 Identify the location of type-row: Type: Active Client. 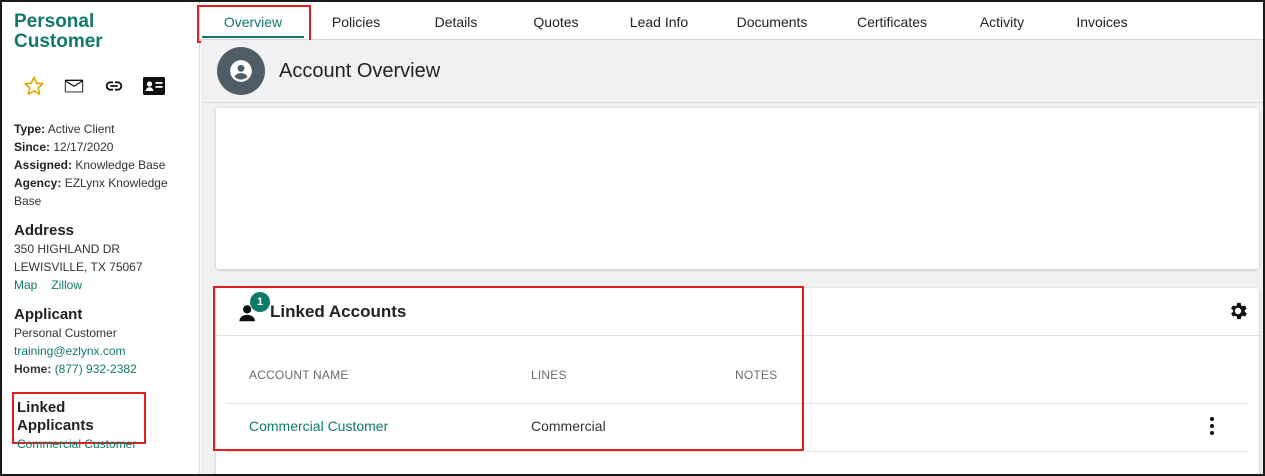
(64, 129).